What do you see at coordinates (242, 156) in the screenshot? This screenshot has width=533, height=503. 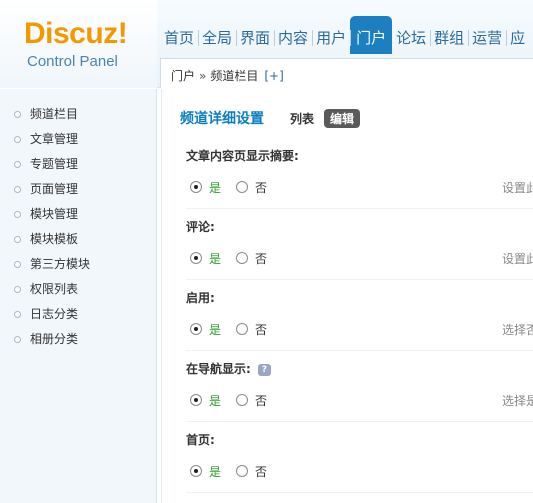 I see `field-label: 文章内容页显示摘要:` at bounding box center [242, 156].